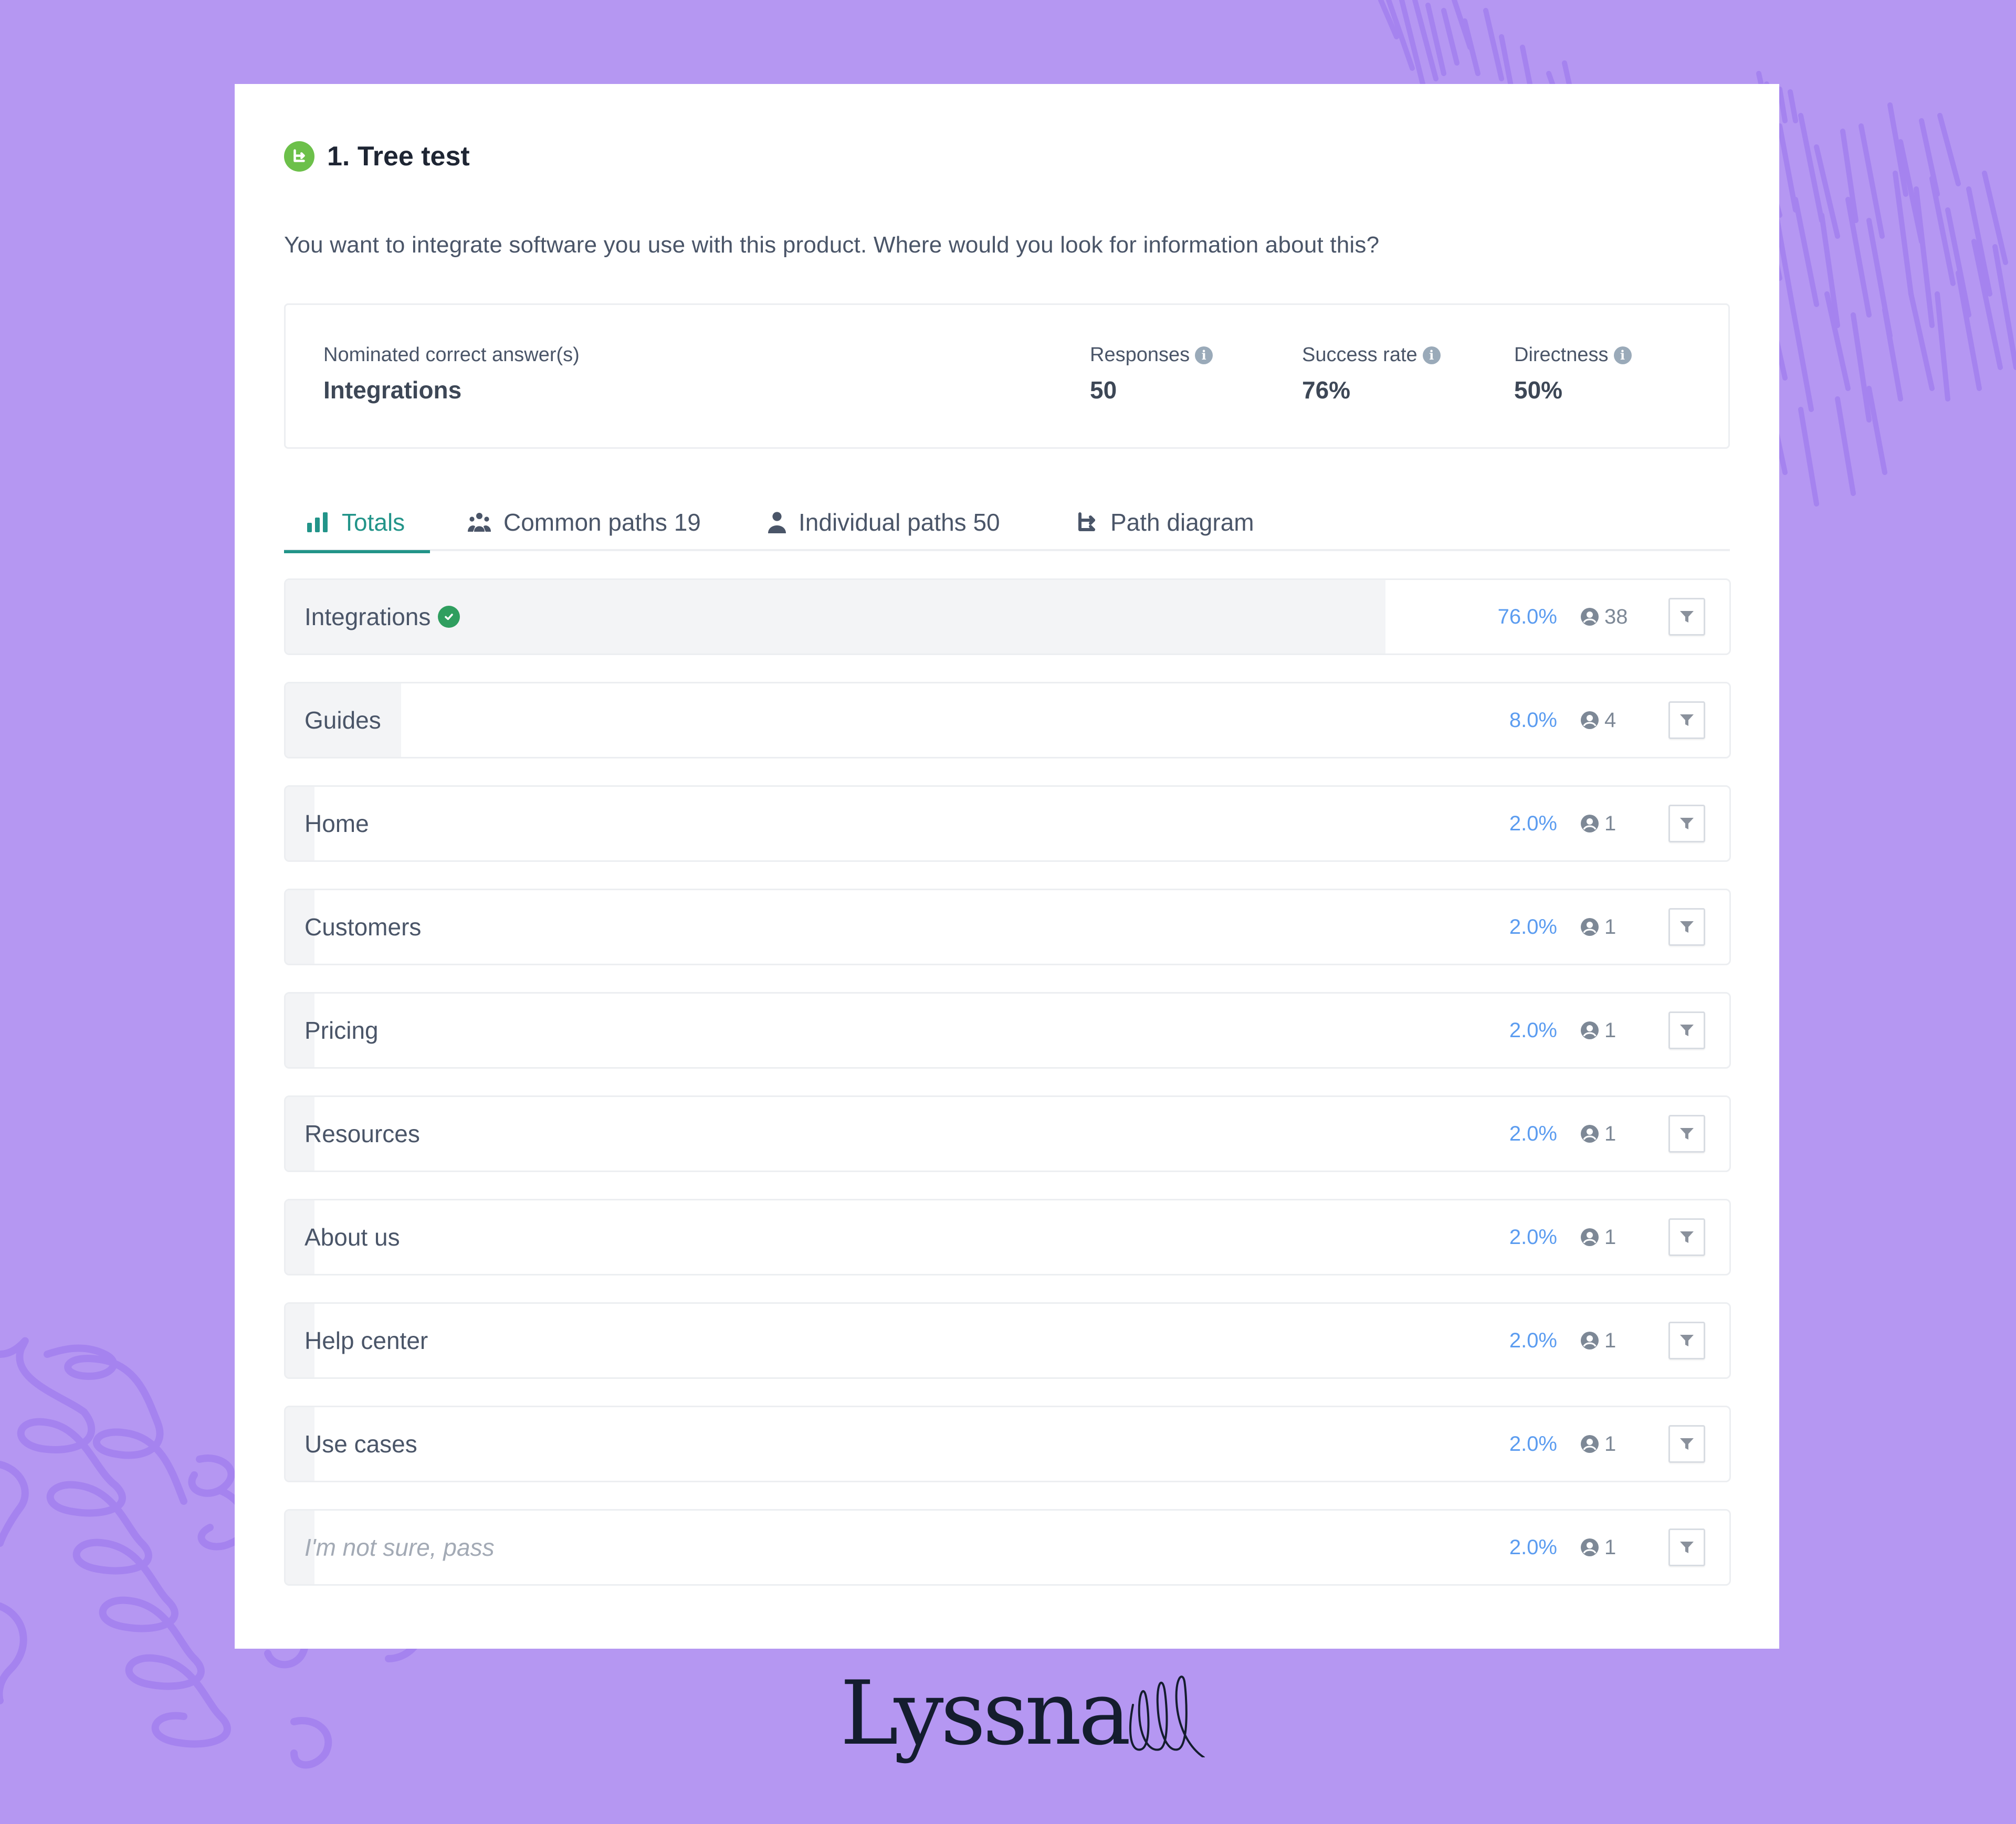 The image size is (2016, 1824). Describe the element at coordinates (777, 522) in the screenshot. I see `person-icon` at that location.